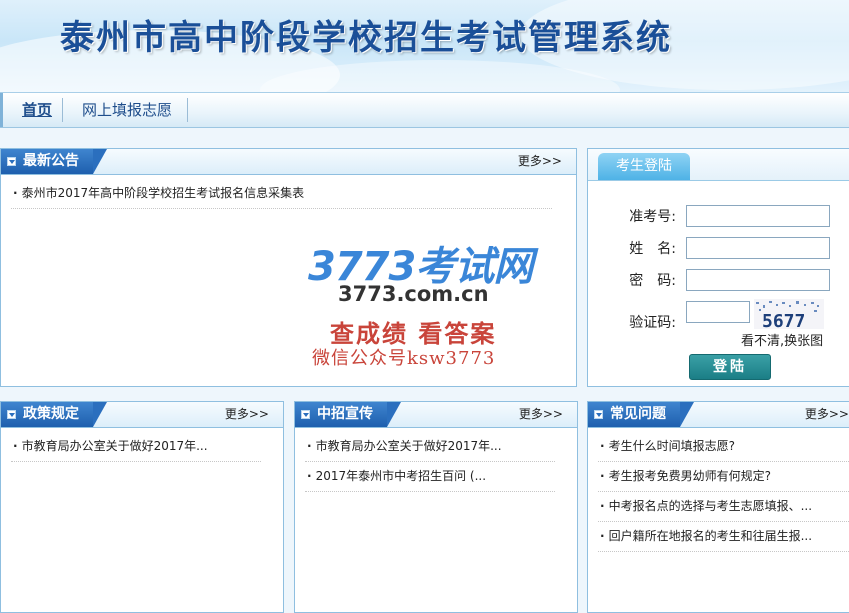 The height and width of the screenshot is (613, 849). Describe the element at coordinates (51, 414) in the screenshot. I see `policy-title: 政策规定` at that location.